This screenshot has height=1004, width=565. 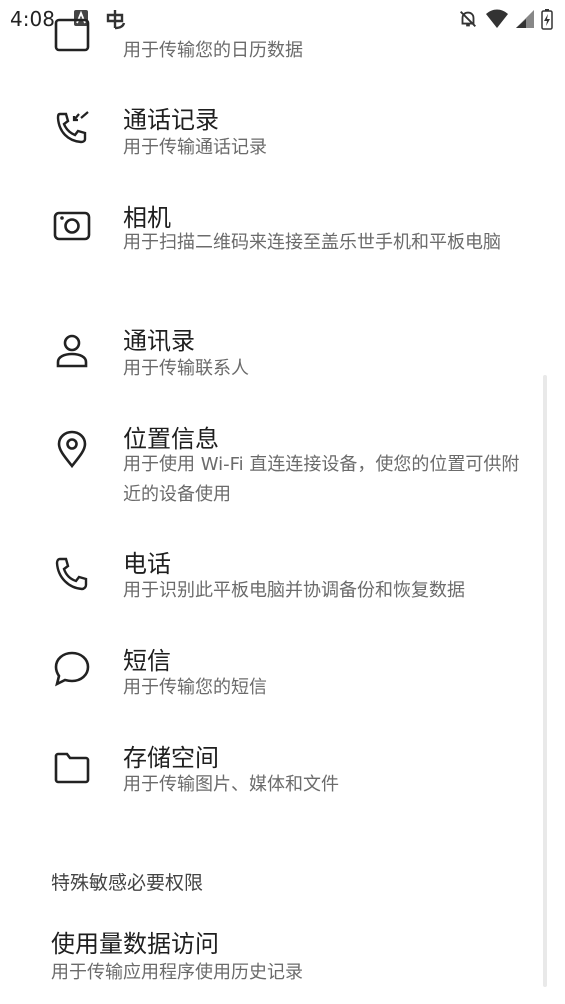 What do you see at coordinates (72, 449) in the screenshot?
I see `location-icon` at bounding box center [72, 449].